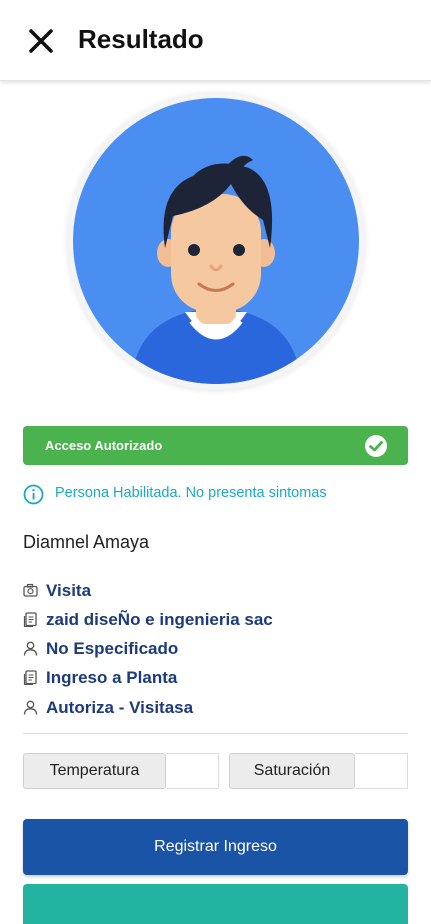 This screenshot has height=924, width=431. Describe the element at coordinates (215, 904) in the screenshot. I see `secondary-action-button` at that location.